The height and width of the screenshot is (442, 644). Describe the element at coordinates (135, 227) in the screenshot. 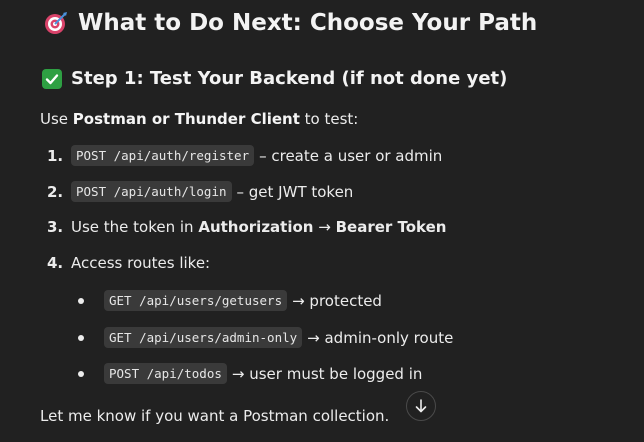

I see `list-text: Use the token in` at that location.